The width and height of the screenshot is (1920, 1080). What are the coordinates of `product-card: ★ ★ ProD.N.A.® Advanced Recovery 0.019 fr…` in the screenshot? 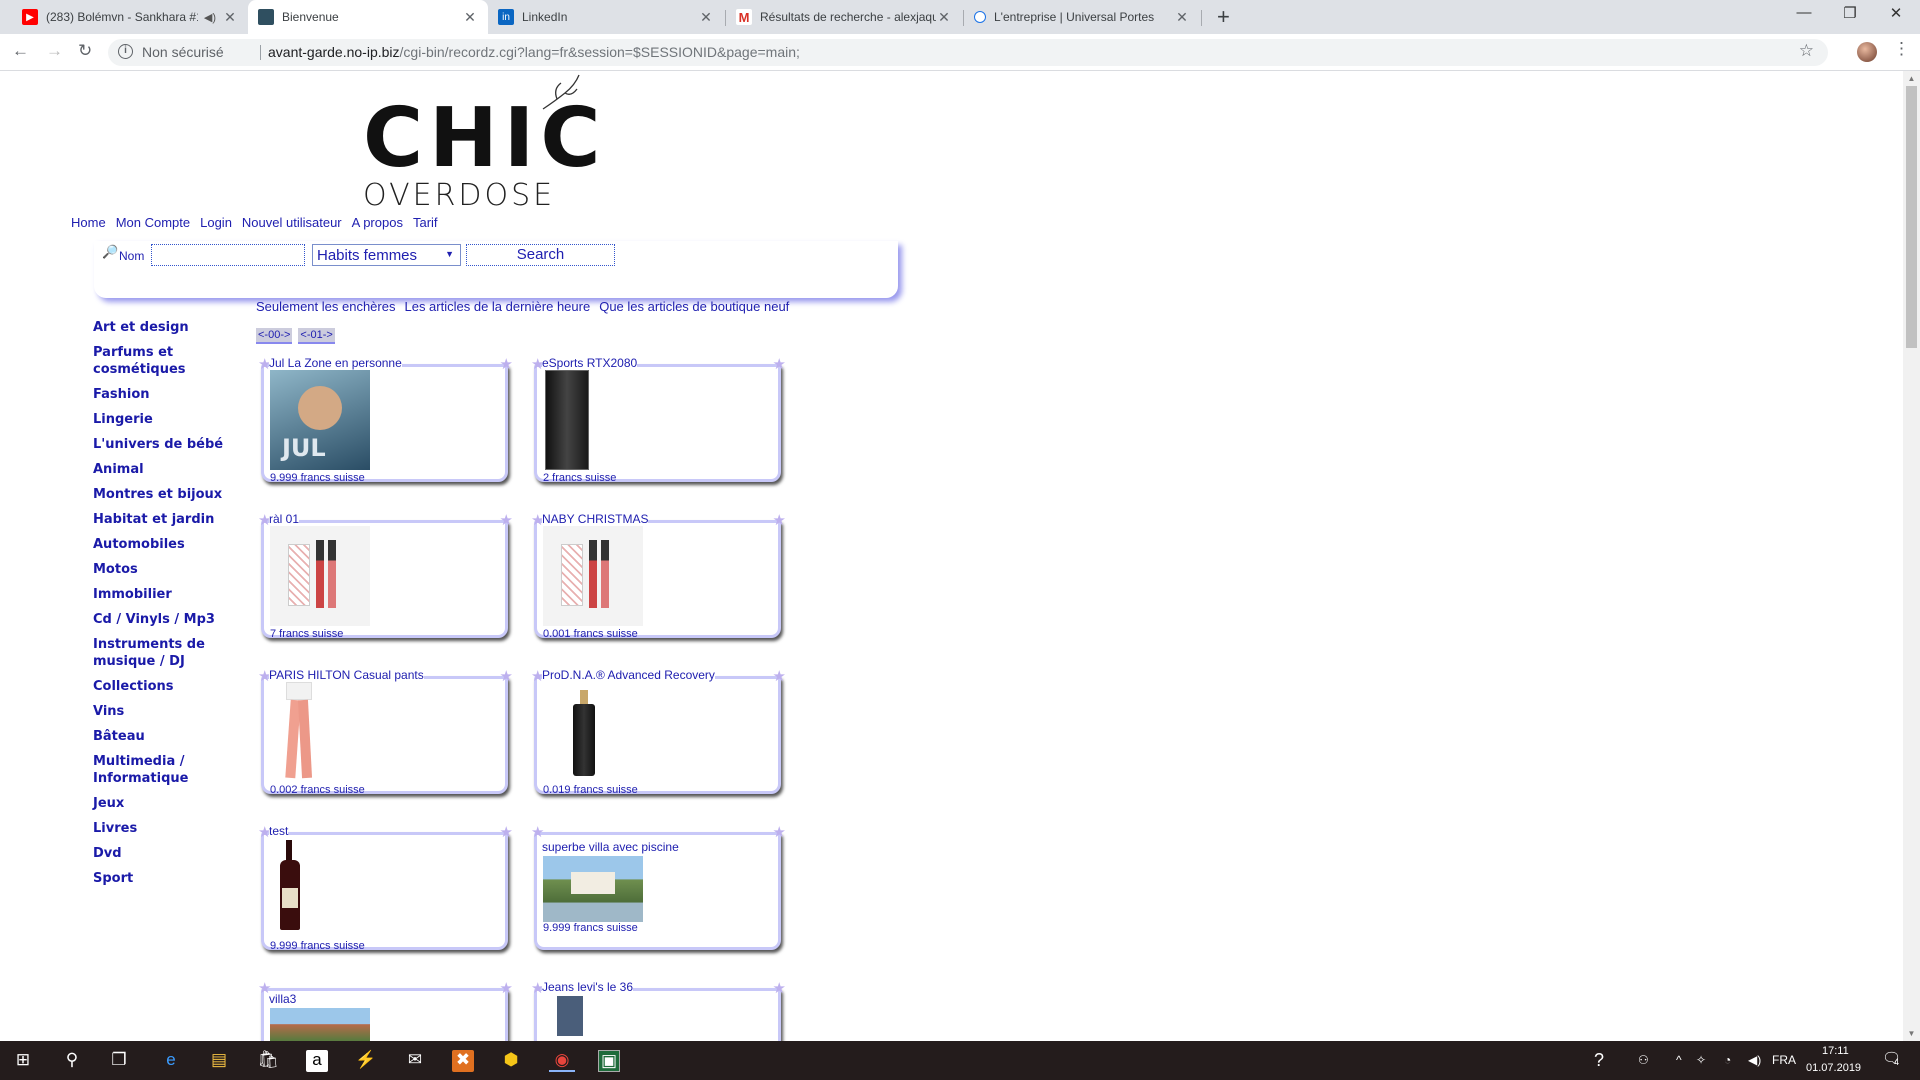 It's located at (658, 733).